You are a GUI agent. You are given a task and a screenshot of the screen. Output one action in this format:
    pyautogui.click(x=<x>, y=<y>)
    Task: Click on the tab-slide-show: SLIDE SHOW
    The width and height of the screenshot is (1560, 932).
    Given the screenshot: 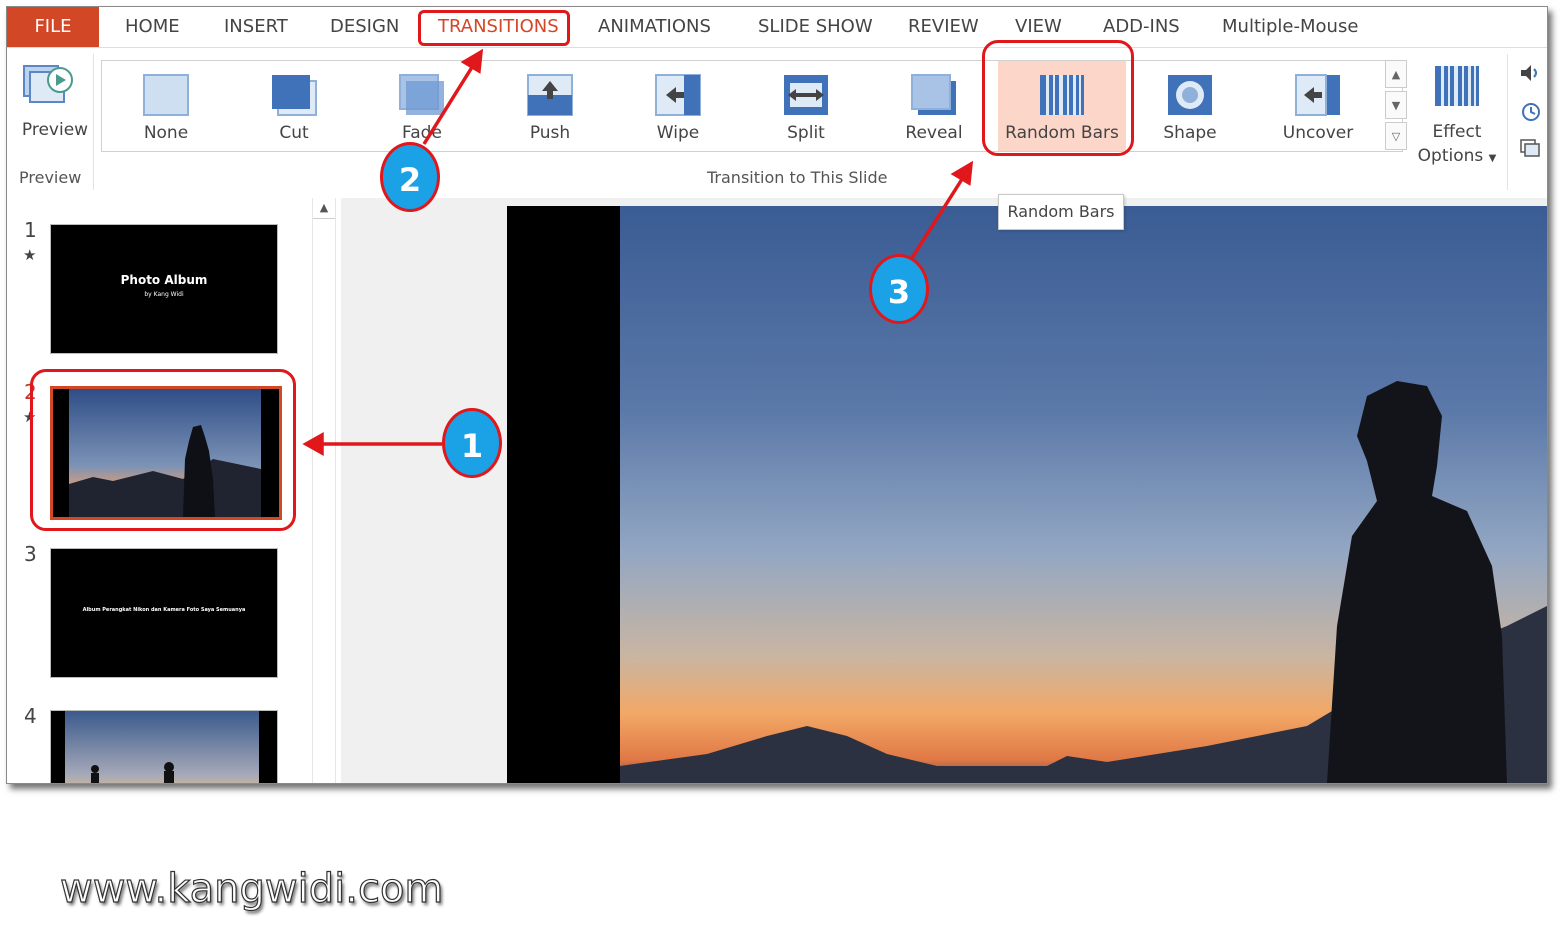 What is the action you would take?
    pyautogui.click(x=815, y=27)
    